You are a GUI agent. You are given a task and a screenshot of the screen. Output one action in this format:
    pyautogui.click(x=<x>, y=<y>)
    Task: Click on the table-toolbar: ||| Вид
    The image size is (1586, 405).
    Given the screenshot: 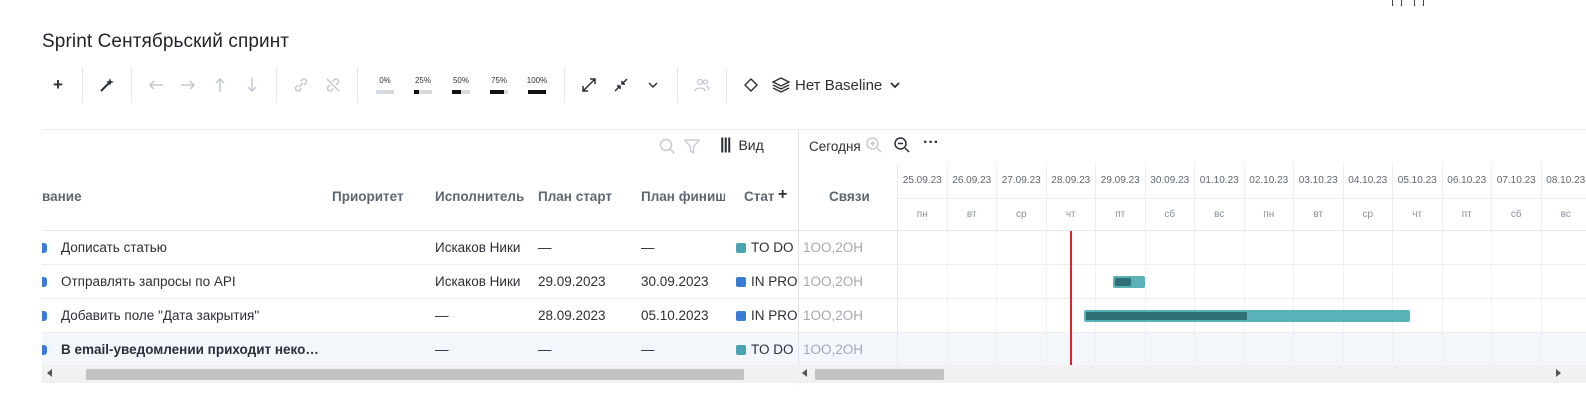 What is the action you would take?
    pyautogui.click(x=420, y=146)
    